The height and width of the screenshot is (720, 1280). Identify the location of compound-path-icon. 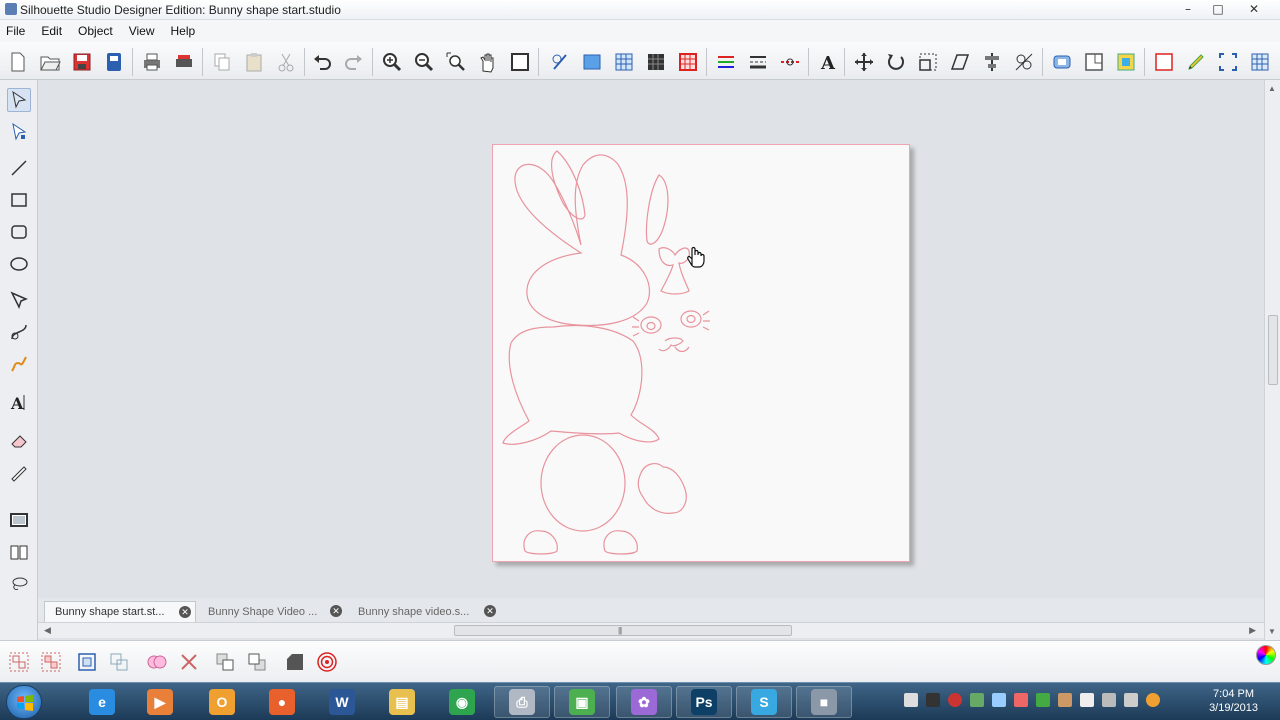
(87, 662).